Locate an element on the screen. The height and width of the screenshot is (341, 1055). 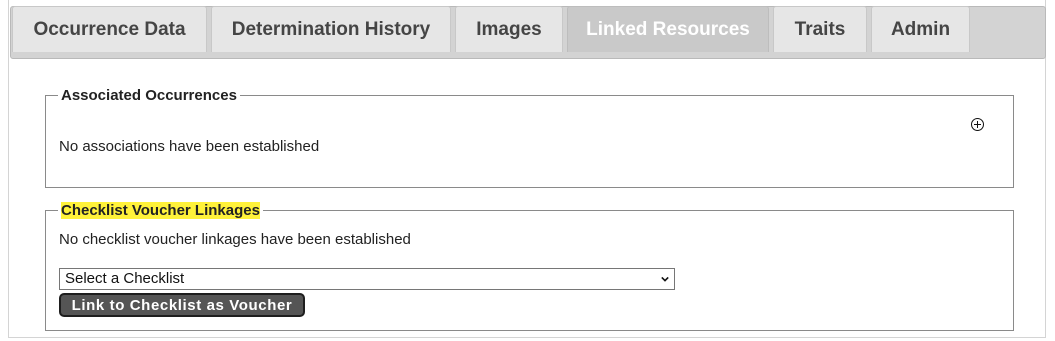
link-to-checklist-button: Link to Checklist as Voucher is located at coordinates (182, 305).